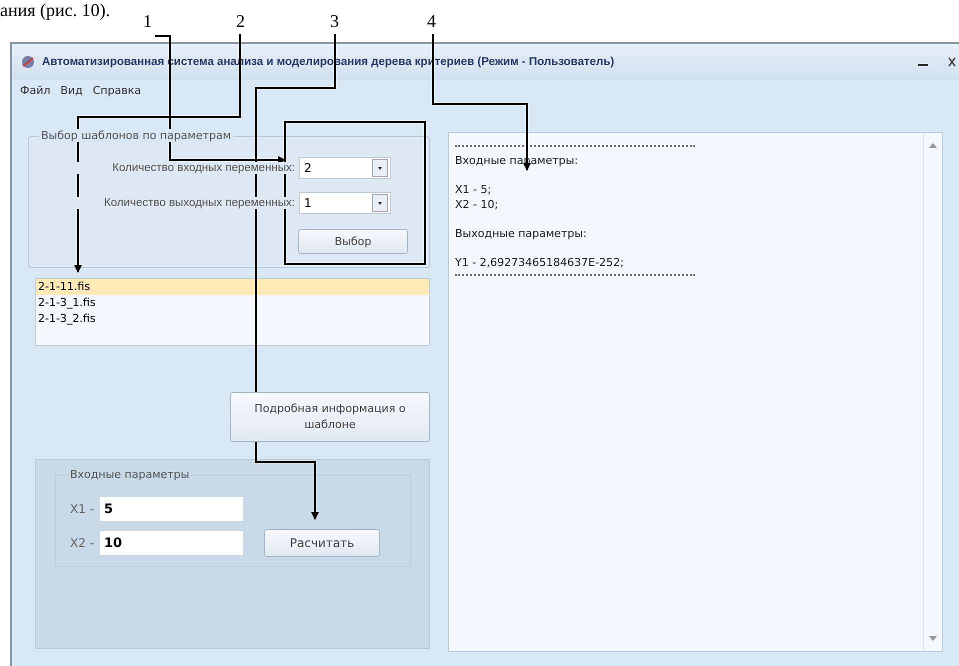 This screenshot has height=666, width=959. What do you see at coordinates (353, 241) in the screenshot?
I see `select-button: Выбор` at bounding box center [353, 241].